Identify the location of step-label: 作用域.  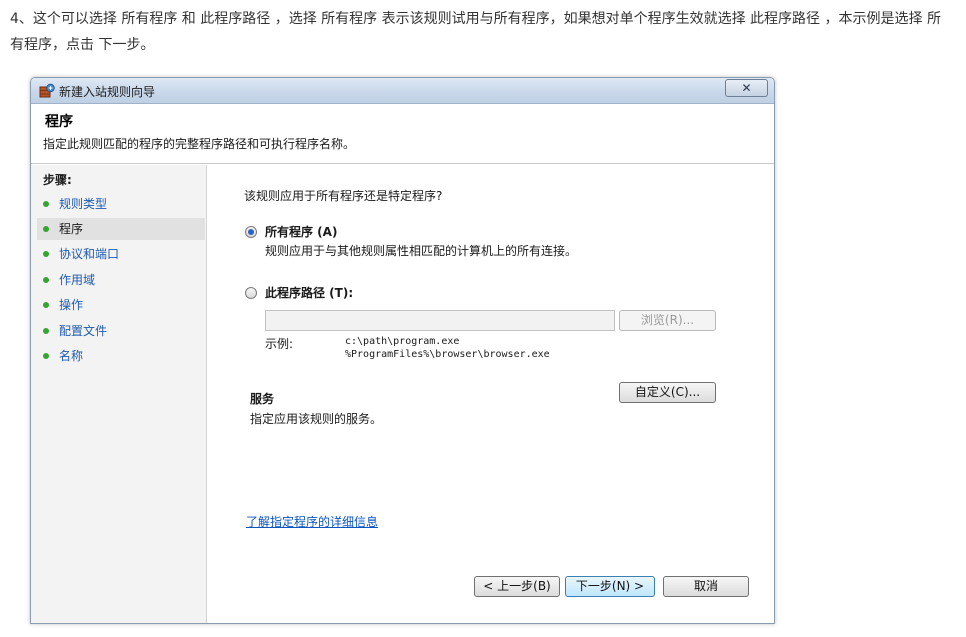
(77, 280).